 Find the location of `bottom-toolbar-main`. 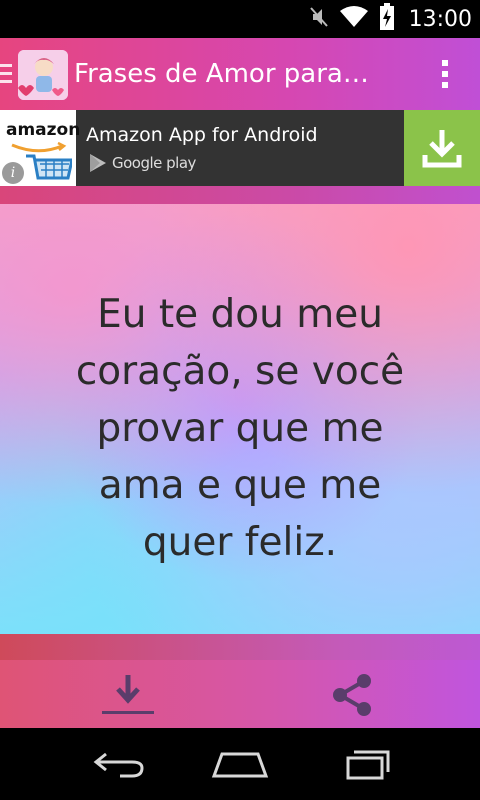

bottom-toolbar-main is located at coordinates (240, 694).